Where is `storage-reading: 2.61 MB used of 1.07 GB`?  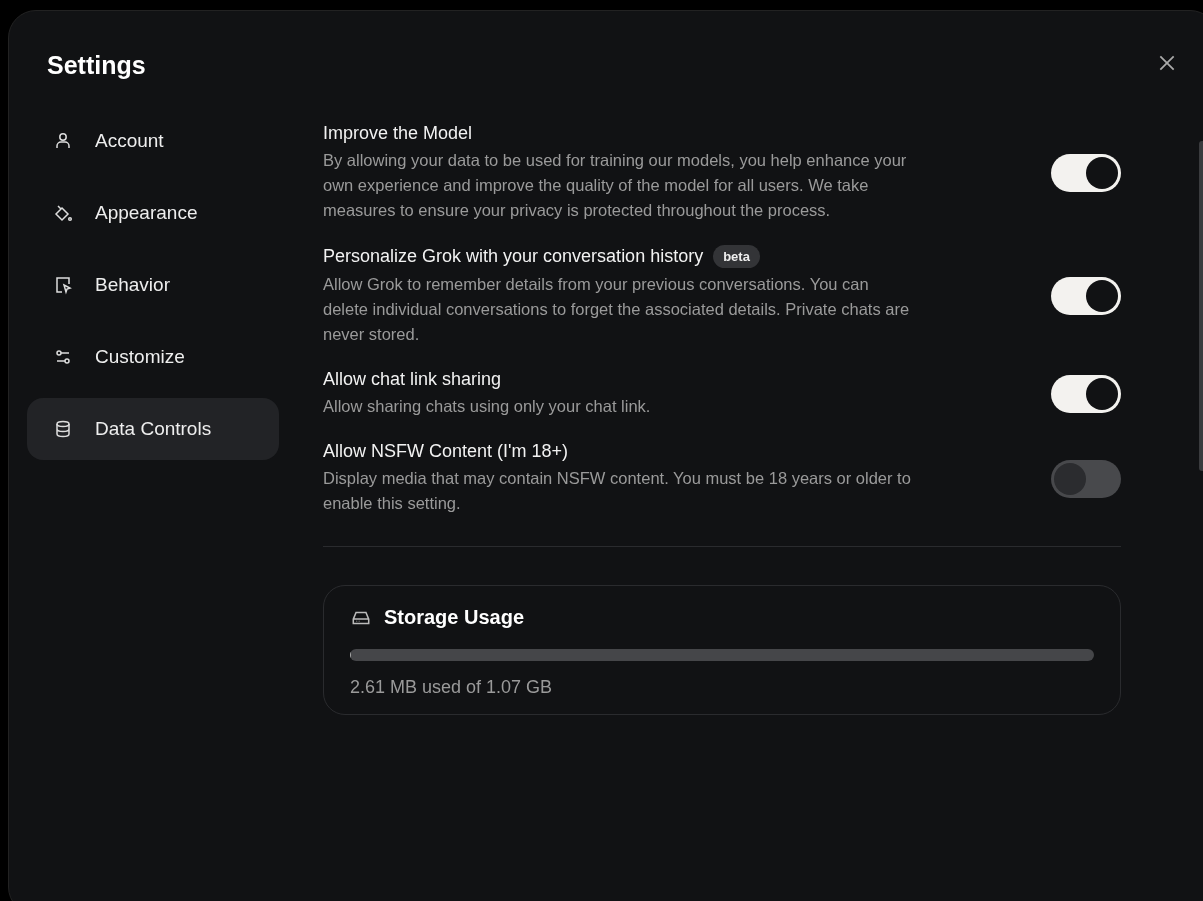
storage-reading: 2.61 MB used of 1.07 GB is located at coordinates (452, 687).